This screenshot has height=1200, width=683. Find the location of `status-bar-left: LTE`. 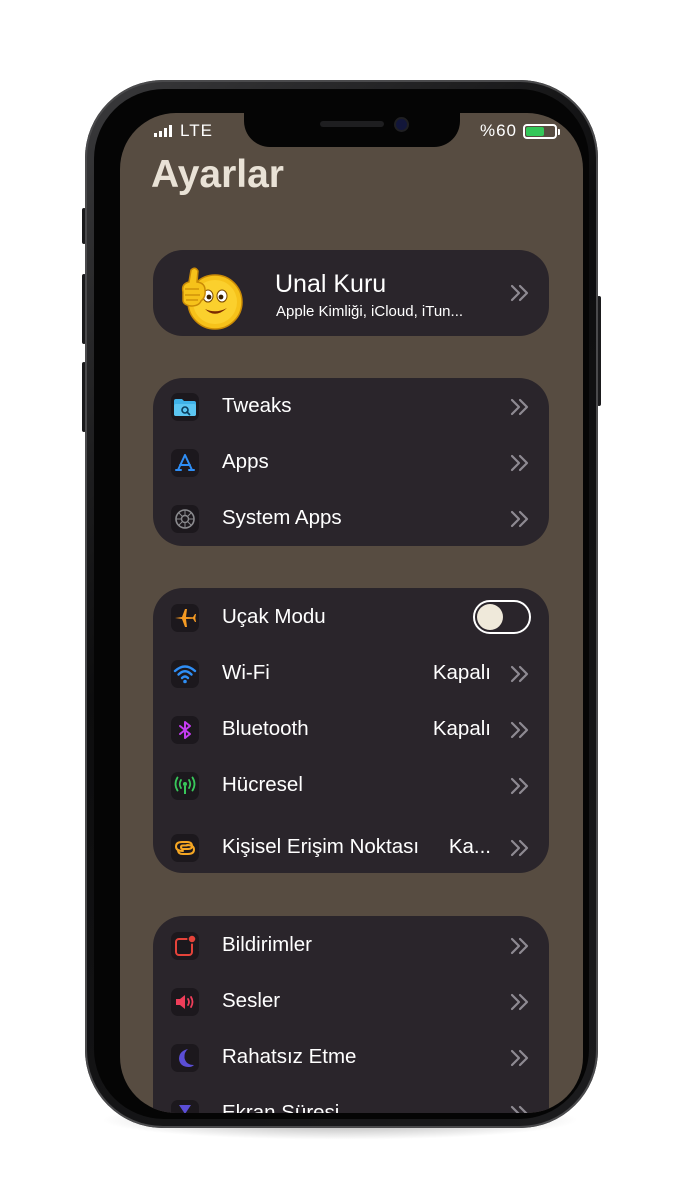

status-bar-left: LTE is located at coordinates (183, 131).